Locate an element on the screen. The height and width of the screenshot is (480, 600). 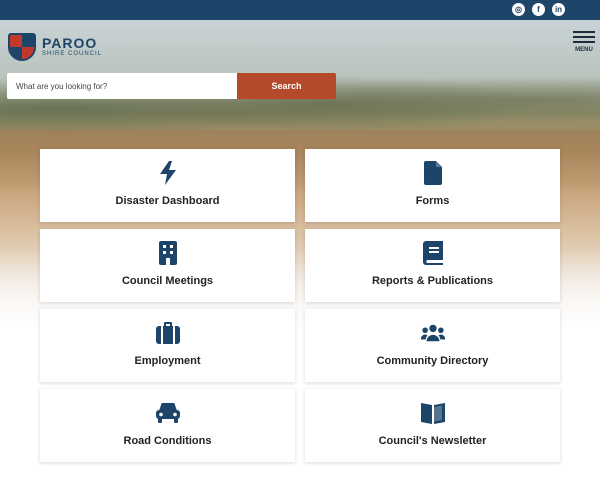
card-label: Reports & Publications is located at coordinates (432, 281).